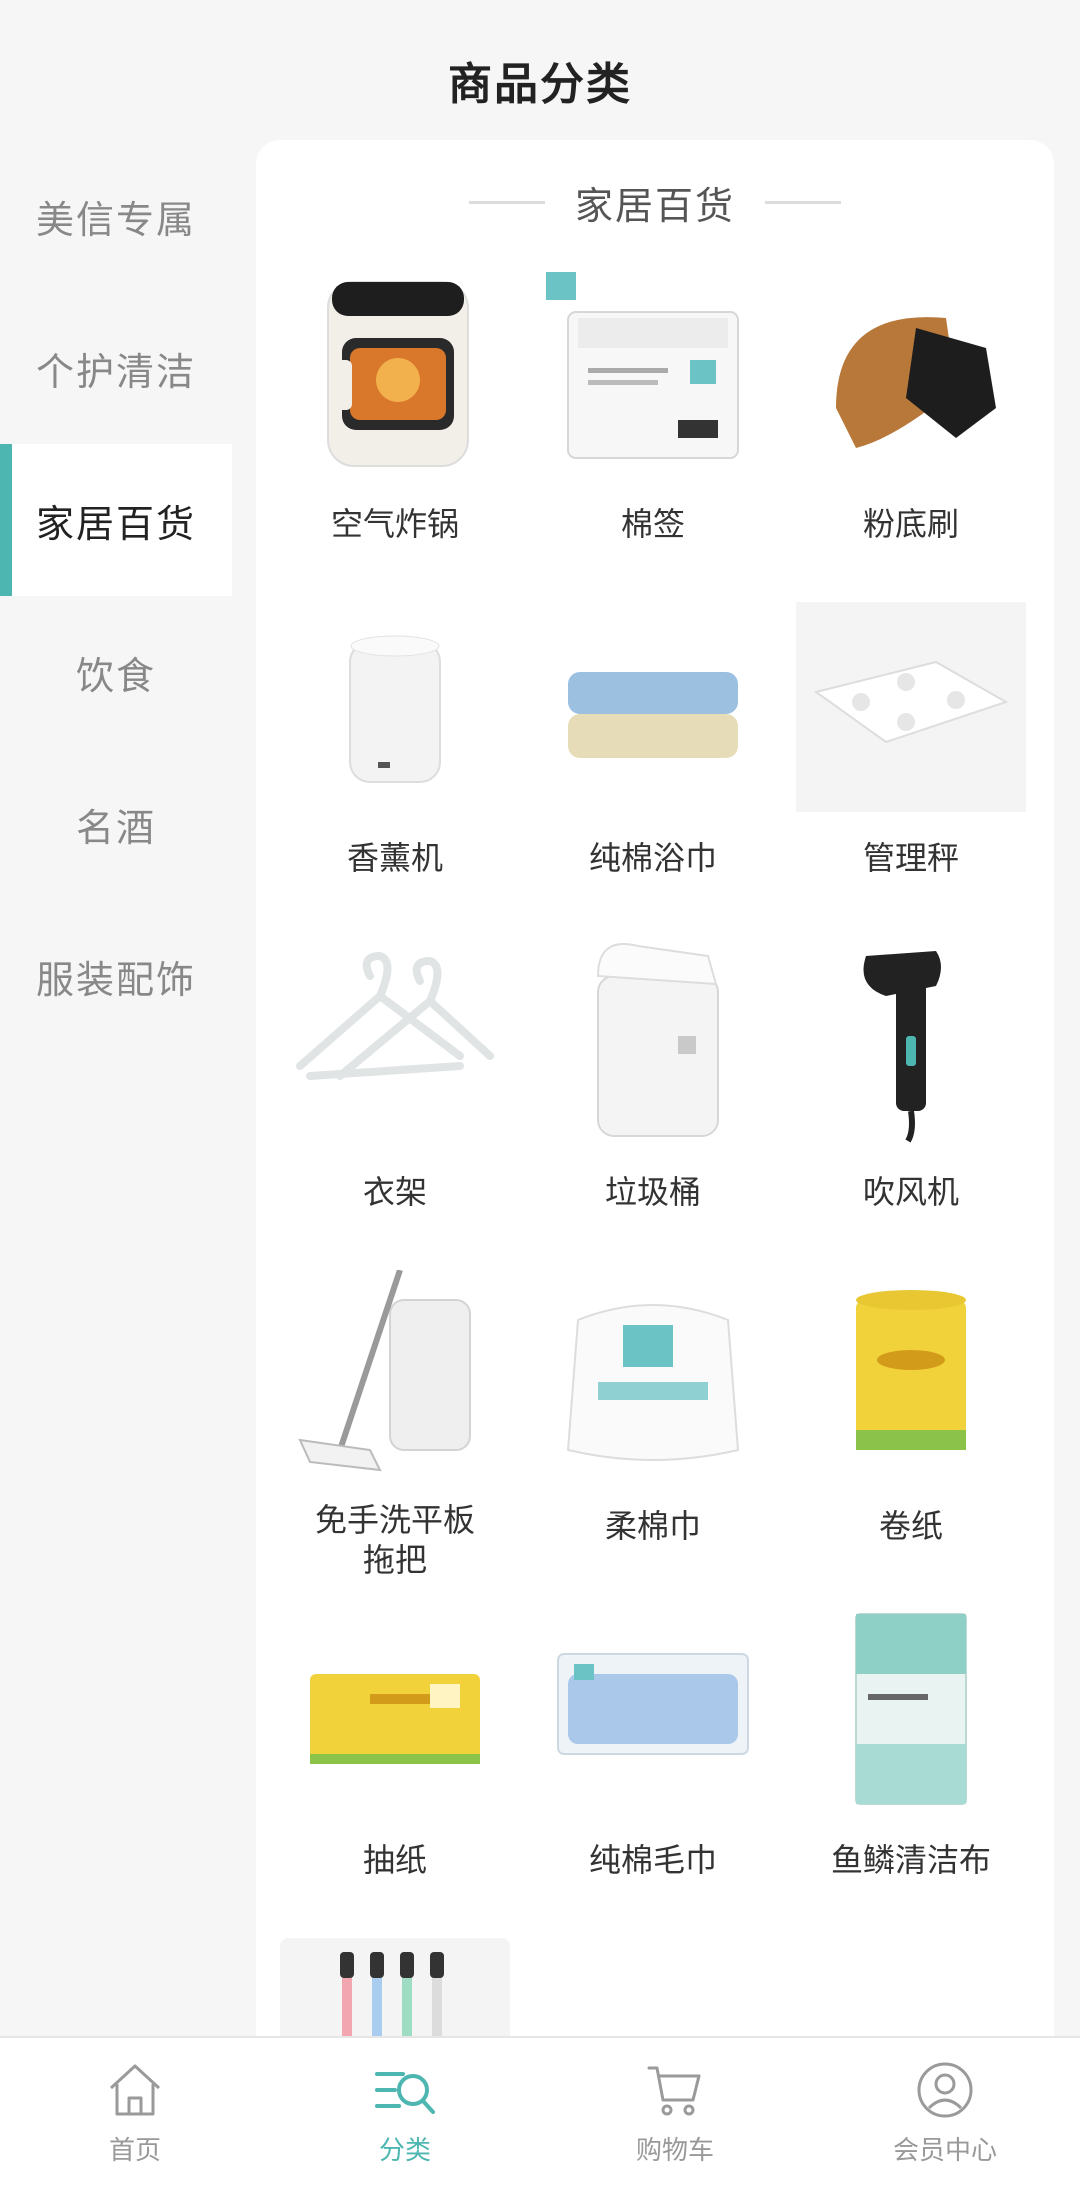 The height and width of the screenshot is (2212, 1080). I want to click on product-item: 吹风机, so click(911, 1099).